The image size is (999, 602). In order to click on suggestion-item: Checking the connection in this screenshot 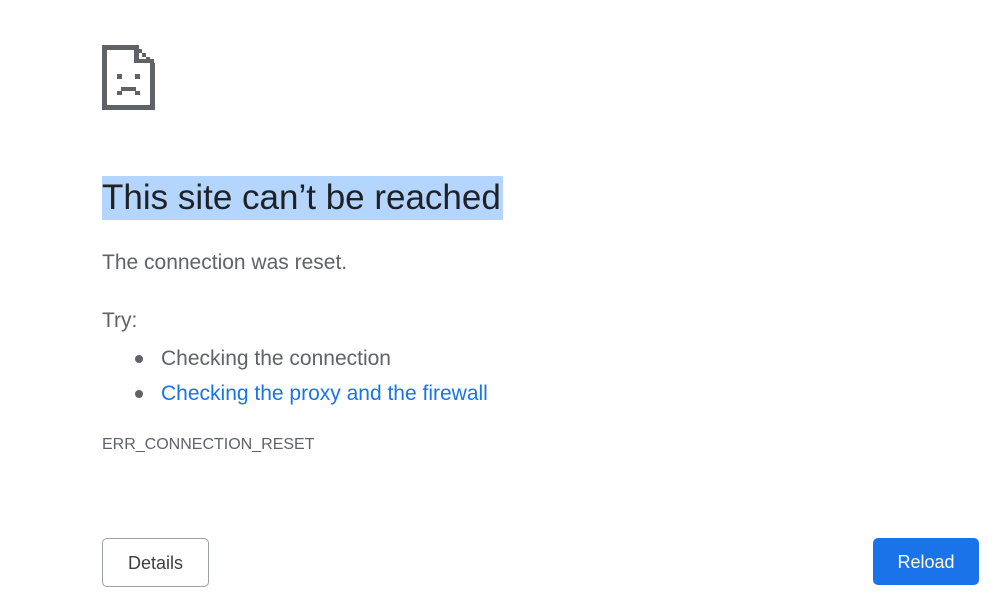, I will do `click(295, 358)`.